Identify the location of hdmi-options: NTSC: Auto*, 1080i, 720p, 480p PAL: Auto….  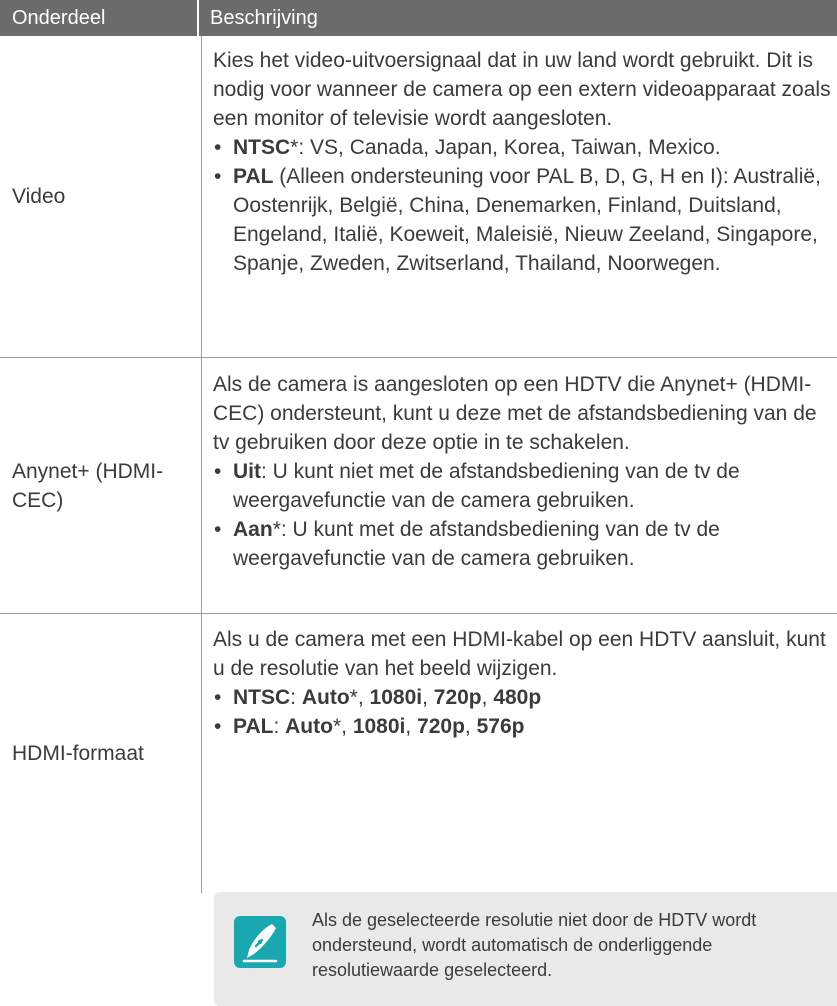
(522, 712).